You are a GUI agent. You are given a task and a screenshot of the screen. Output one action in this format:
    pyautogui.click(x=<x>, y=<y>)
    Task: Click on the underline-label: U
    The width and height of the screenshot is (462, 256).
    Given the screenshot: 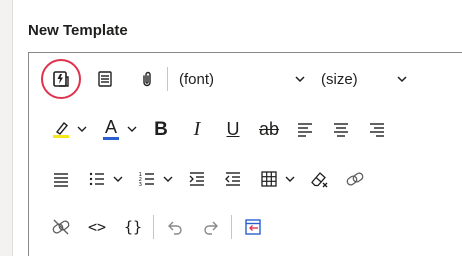 What is the action you would take?
    pyautogui.click(x=233, y=129)
    